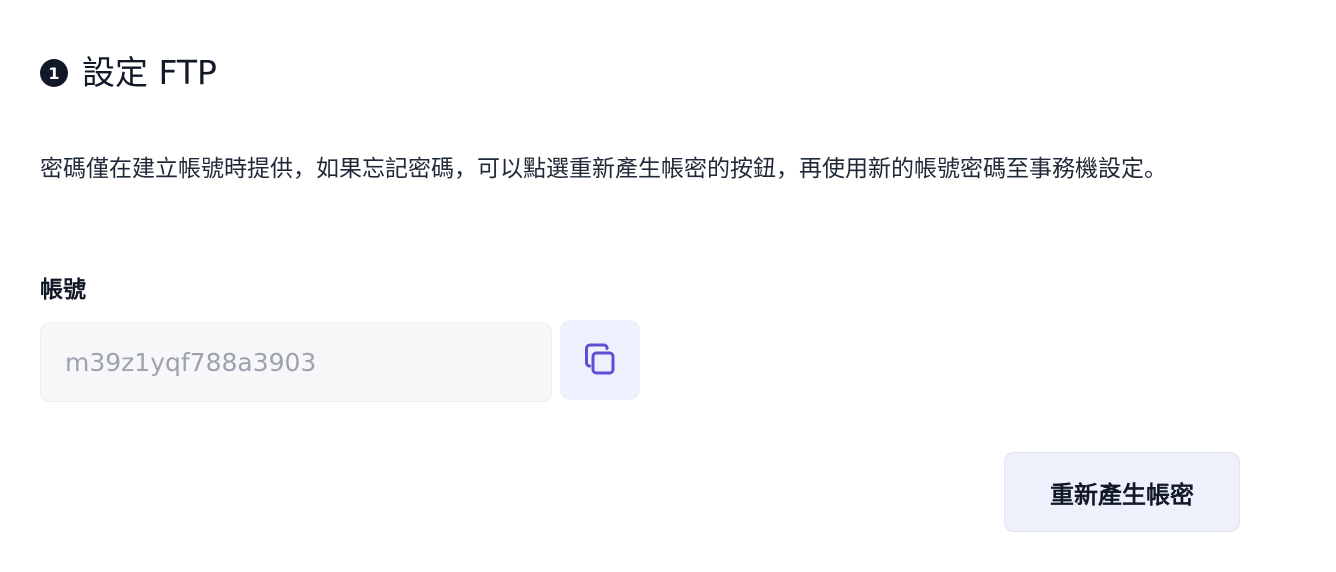 The image size is (1336, 572). Describe the element at coordinates (1122, 492) in the screenshot. I see `regenerate-credentials-button: 重新產生帳密` at that location.